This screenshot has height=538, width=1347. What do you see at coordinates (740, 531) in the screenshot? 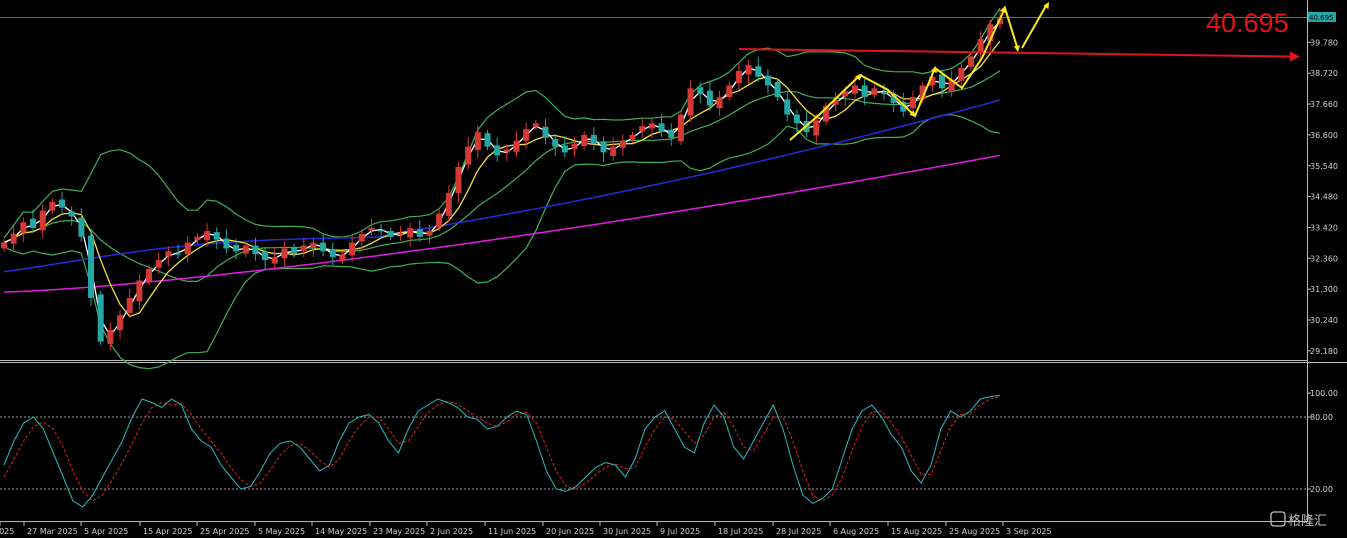
I see `date-tick-label: 18 Jul 2025` at bounding box center [740, 531].